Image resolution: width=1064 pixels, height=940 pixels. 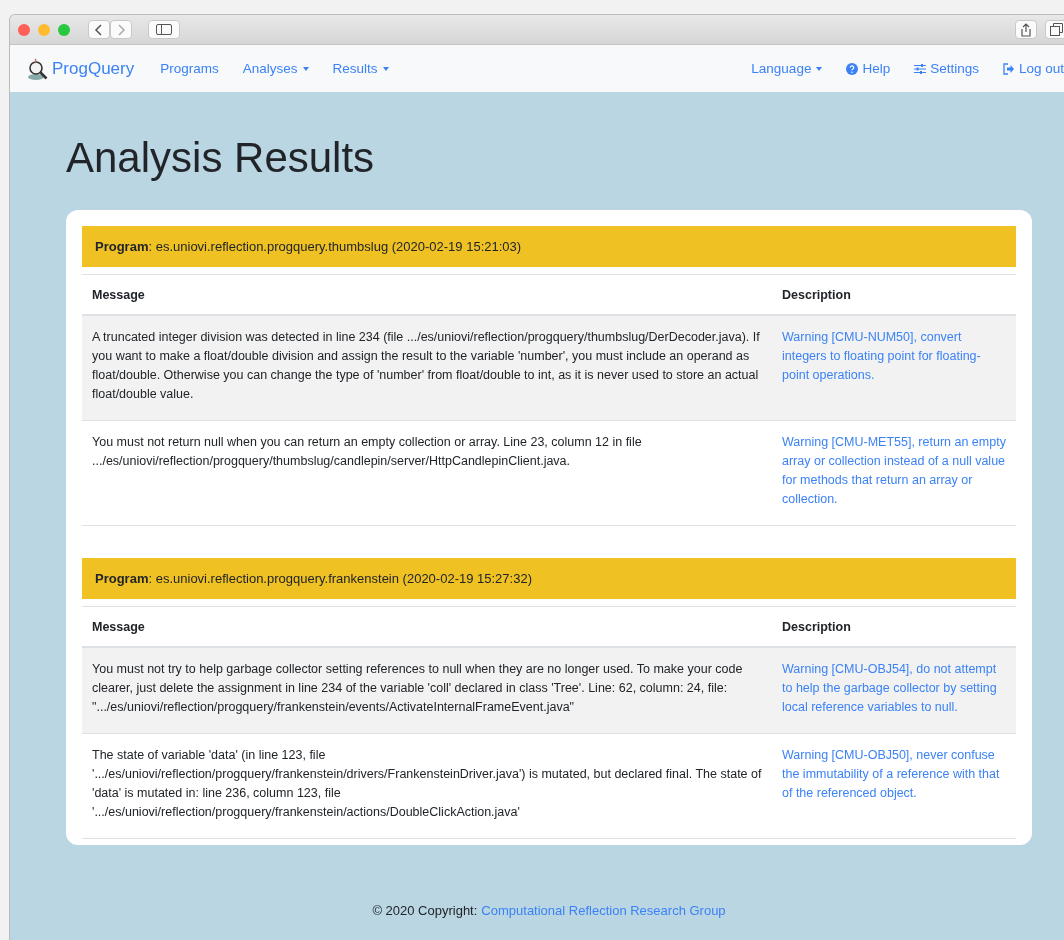 I want to click on back-button, so click(x=99, y=29).